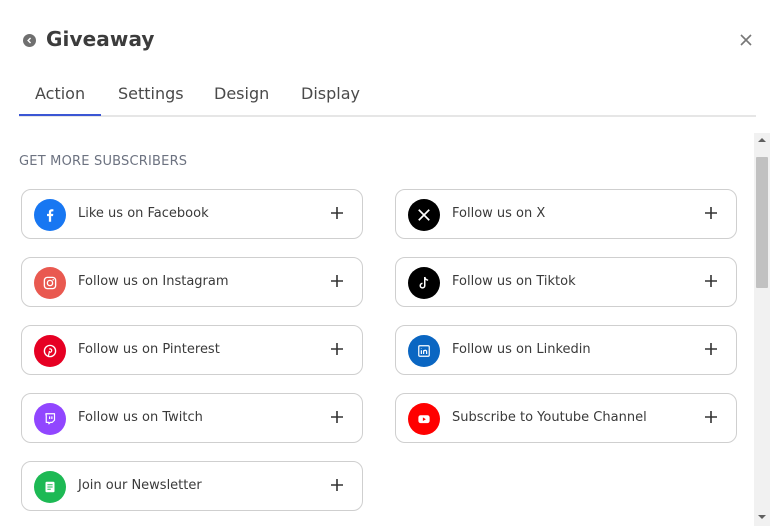 This screenshot has height=526, width=779. What do you see at coordinates (241, 93) in the screenshot?
I see `tab-design: Design` at bounding box center [241, 93].